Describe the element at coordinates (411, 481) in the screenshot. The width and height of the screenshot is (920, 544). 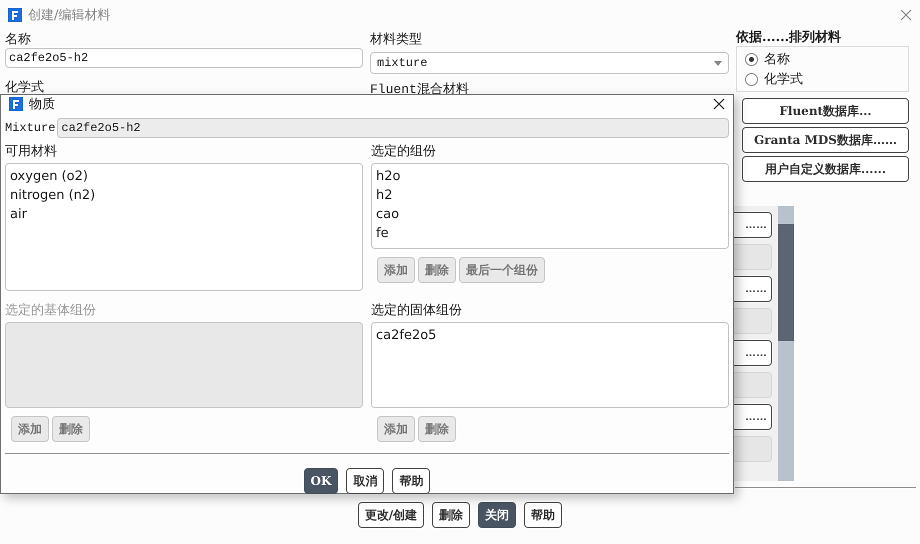
I see `dialog-button: 帮助` at that location.